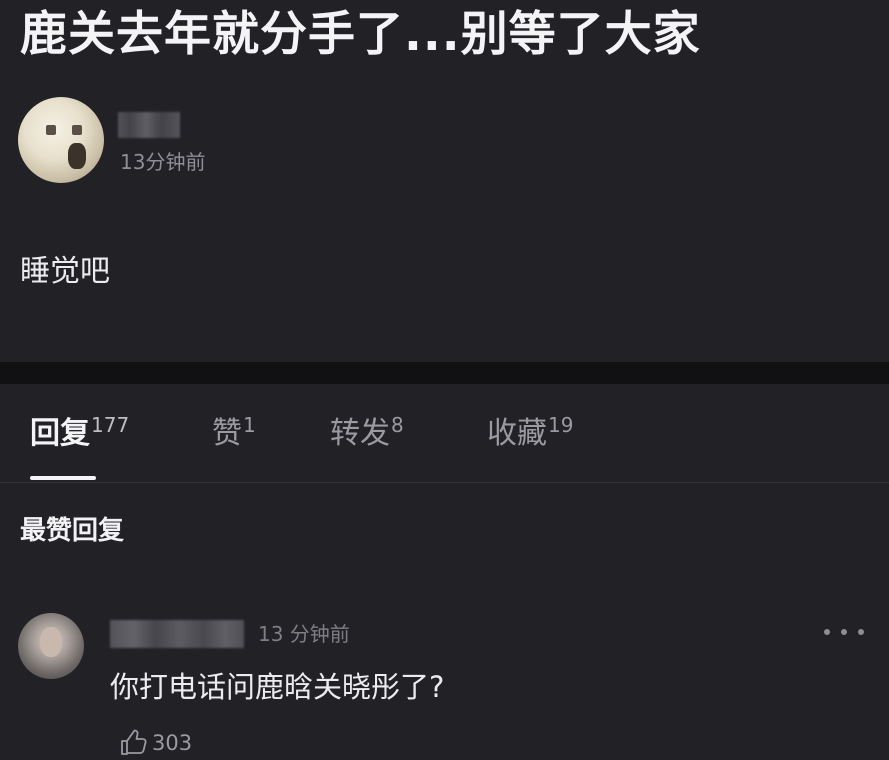  What do you see at coordinates (360, 433) in the screenshot?
I see `tab-label: 转发` at bounding box center [360, 433].